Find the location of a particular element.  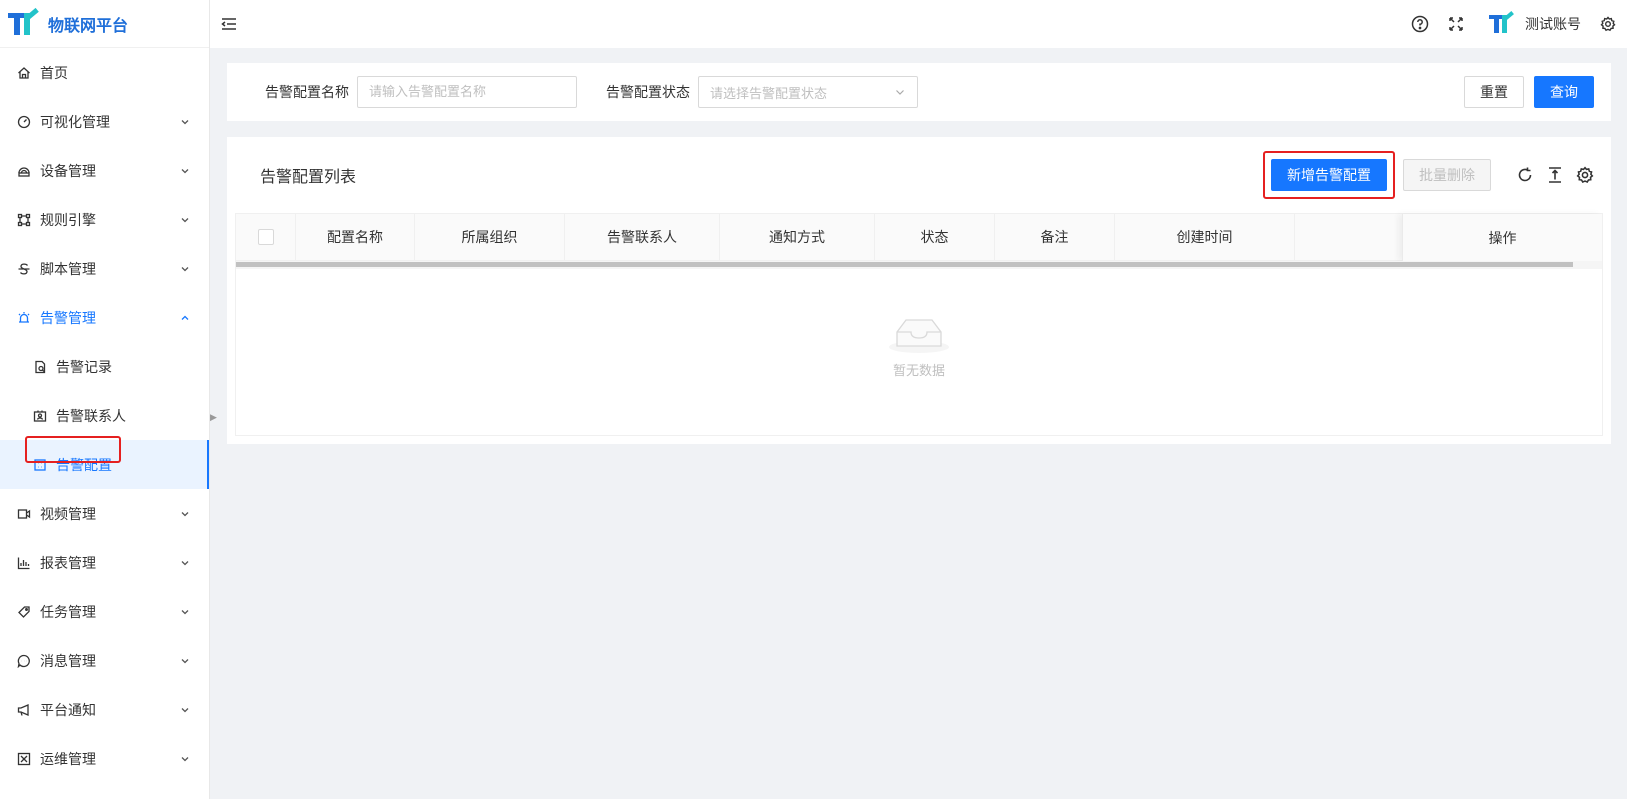

table-actions: 新增告警配置 批量删除 is located at coordinates (1429, 175).